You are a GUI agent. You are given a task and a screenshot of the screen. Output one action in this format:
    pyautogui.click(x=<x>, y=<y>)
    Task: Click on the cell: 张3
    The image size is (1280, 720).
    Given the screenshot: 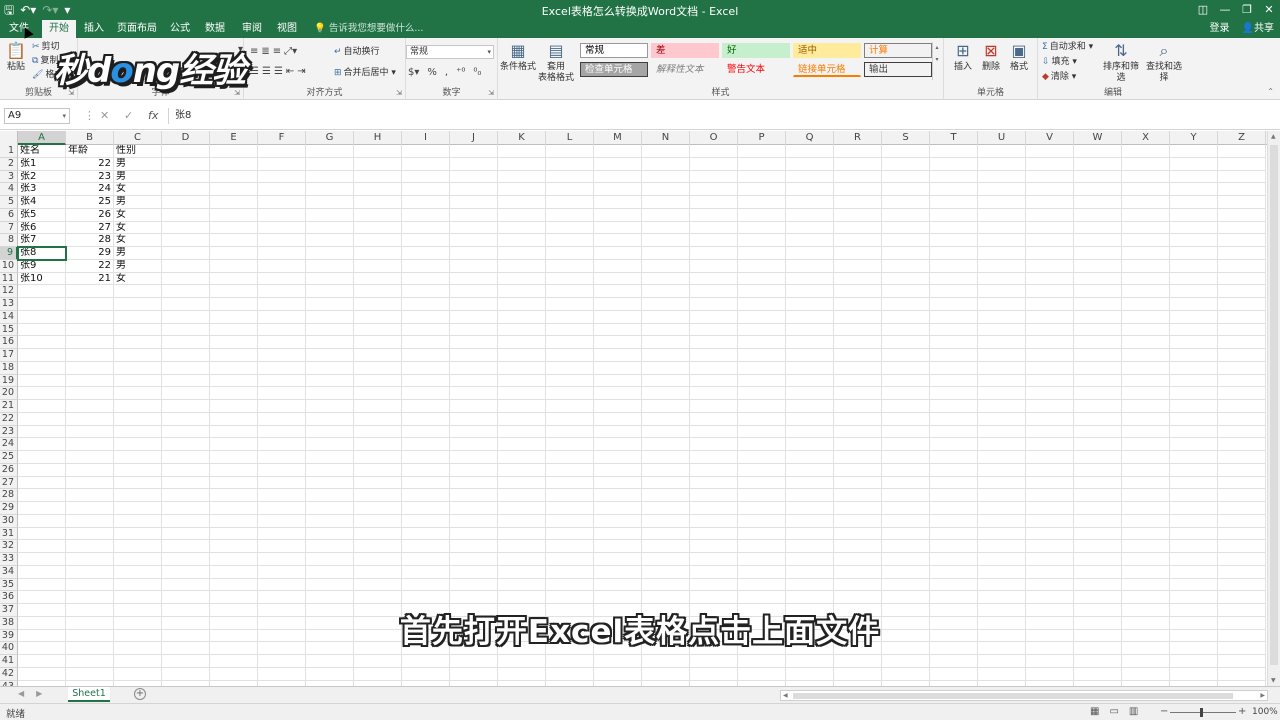 What is the action you would take?
    pyautogui.click(x=42, y=189)
    